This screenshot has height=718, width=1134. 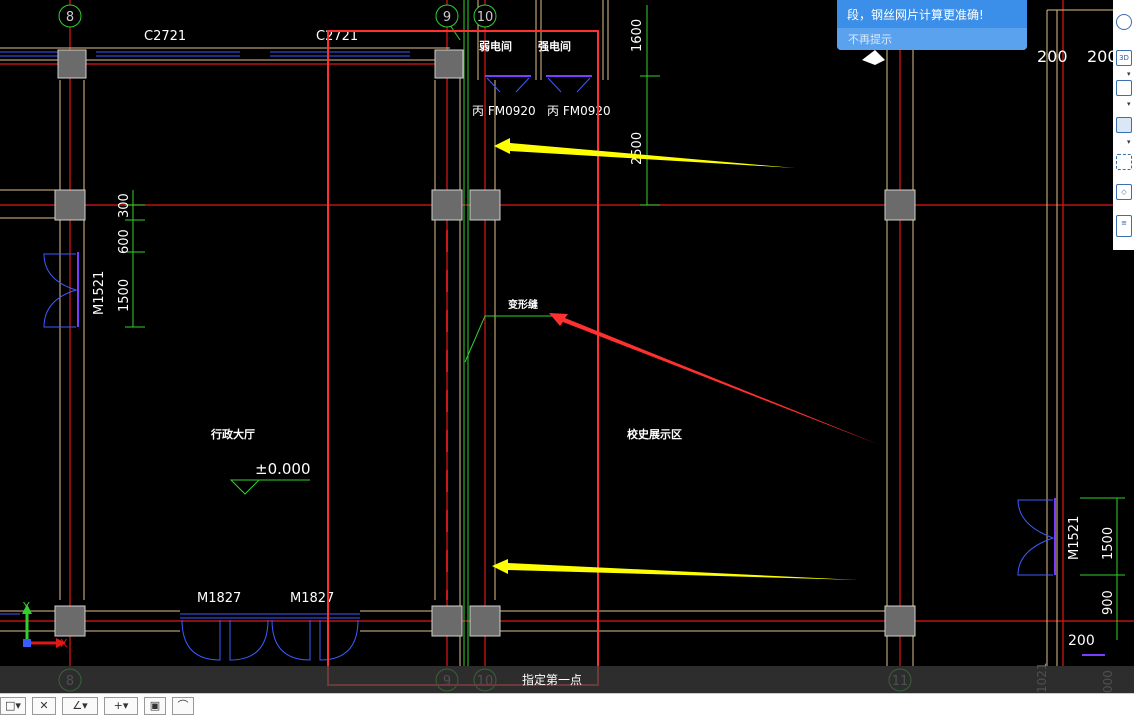 I want to click on dim-300: 300, so click(x=124, y=205).